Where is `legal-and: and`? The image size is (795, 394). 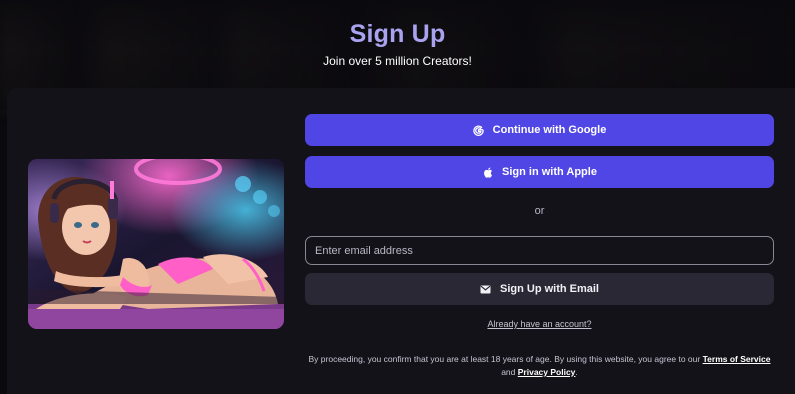
legal-and: and is located at coordinates (508, 372).